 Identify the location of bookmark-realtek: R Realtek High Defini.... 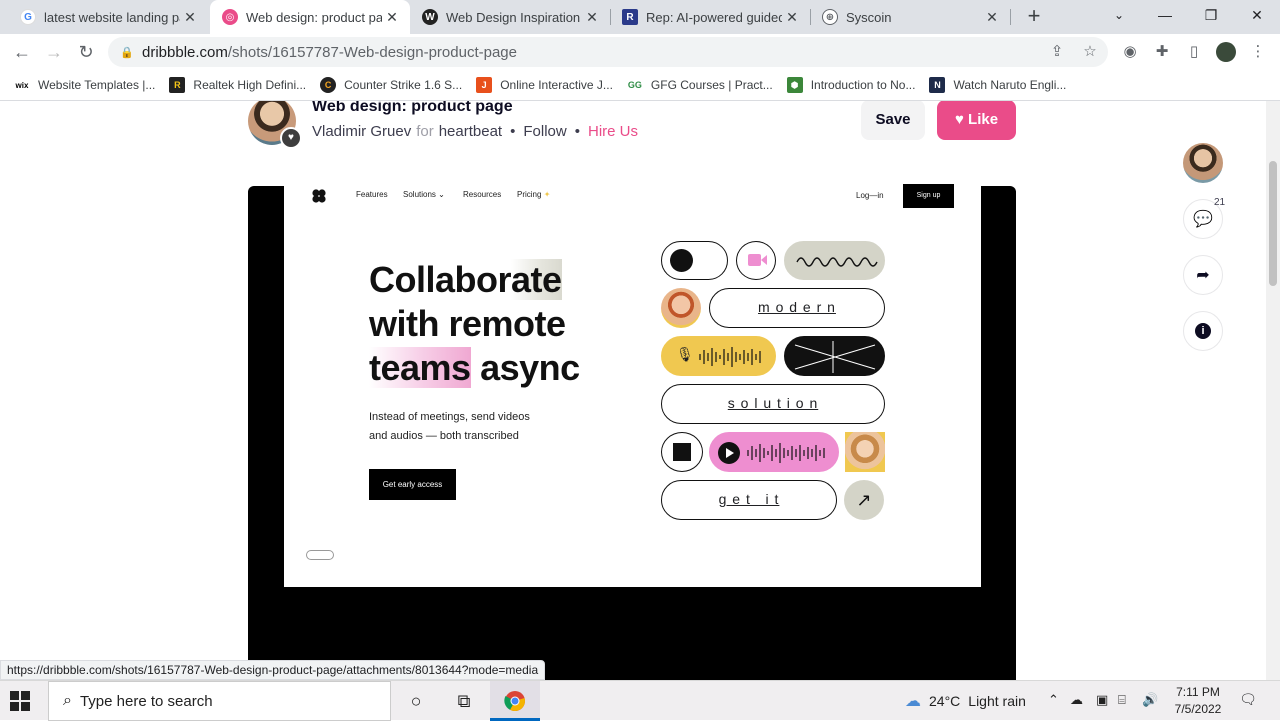
(237, 85).